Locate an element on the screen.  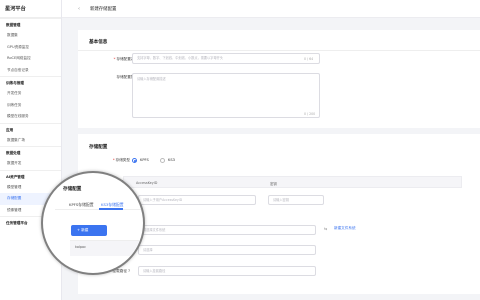
storage-type-label: *存储类型 is located at coordinates (121, 160).